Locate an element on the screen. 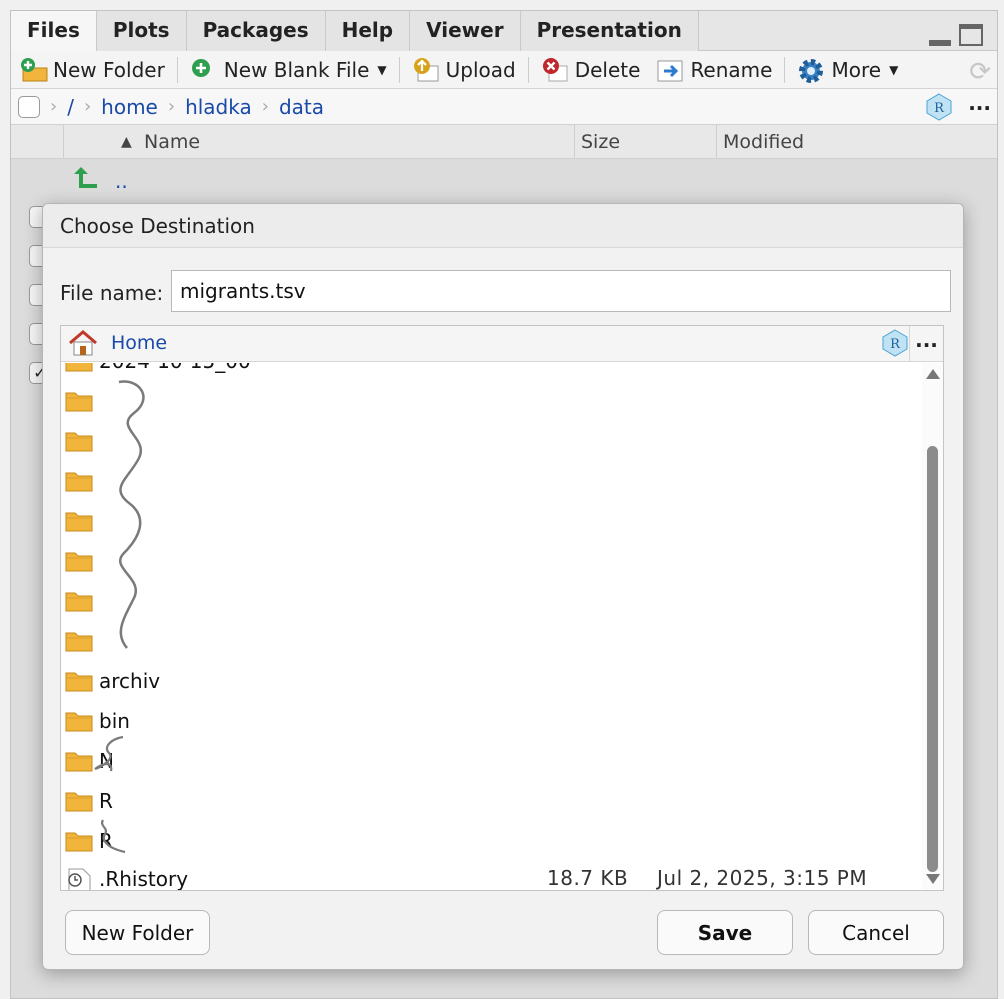 The image size is (1004, 999). new-folder-icon is located at coordinates (33, 70).